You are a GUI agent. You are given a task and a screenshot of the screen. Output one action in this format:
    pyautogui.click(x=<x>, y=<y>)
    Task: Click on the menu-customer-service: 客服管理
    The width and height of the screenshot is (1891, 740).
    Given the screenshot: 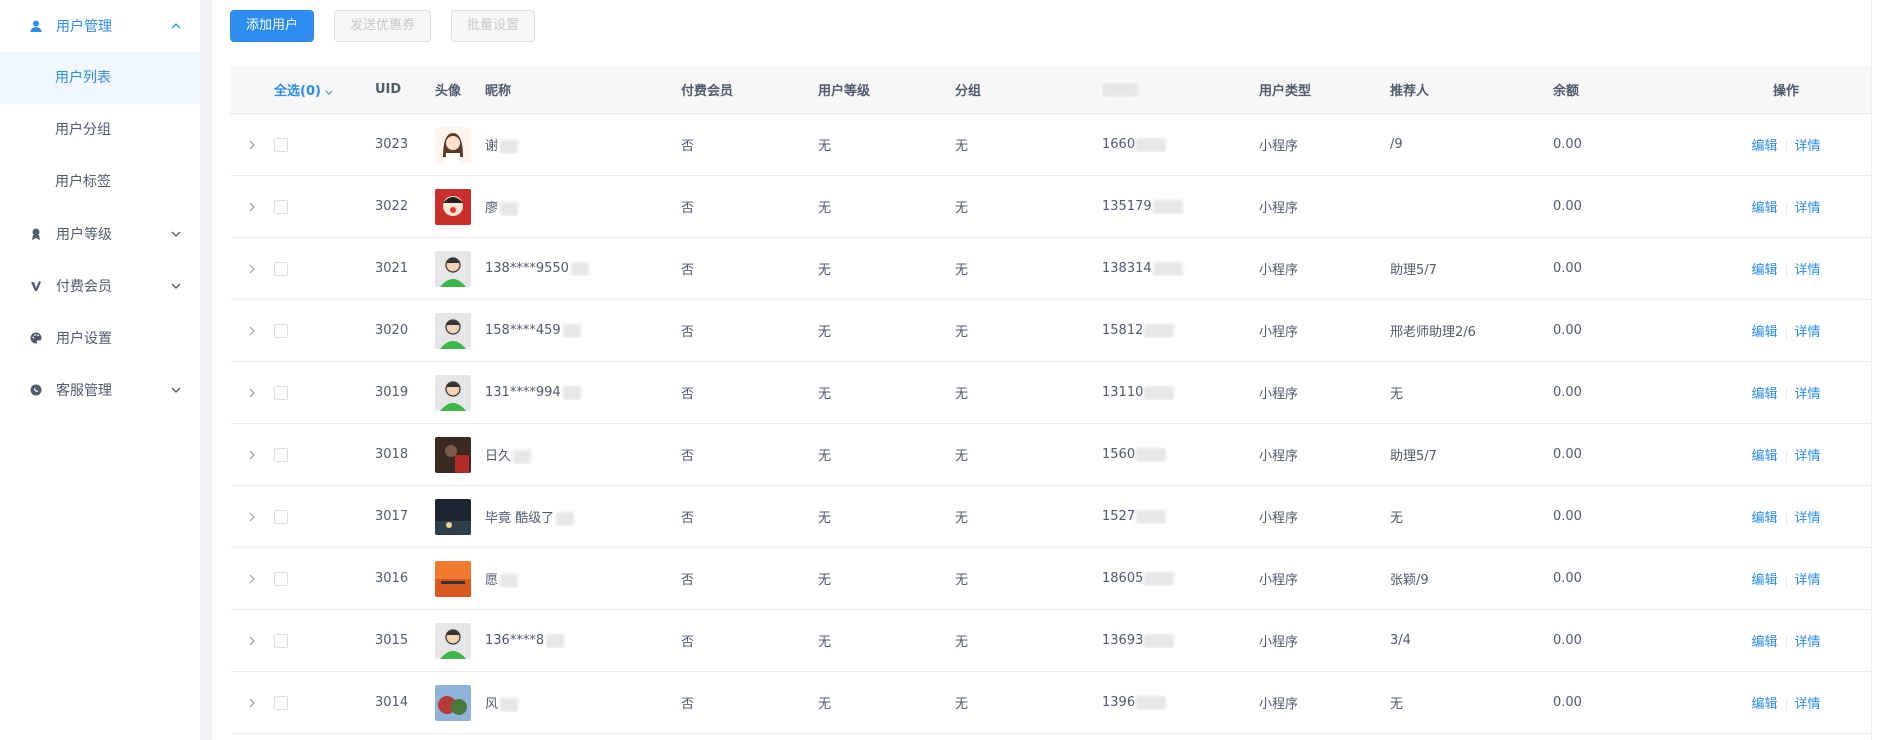 What is the action you would take?
    pyautogui.click(x=100, y=390)
    